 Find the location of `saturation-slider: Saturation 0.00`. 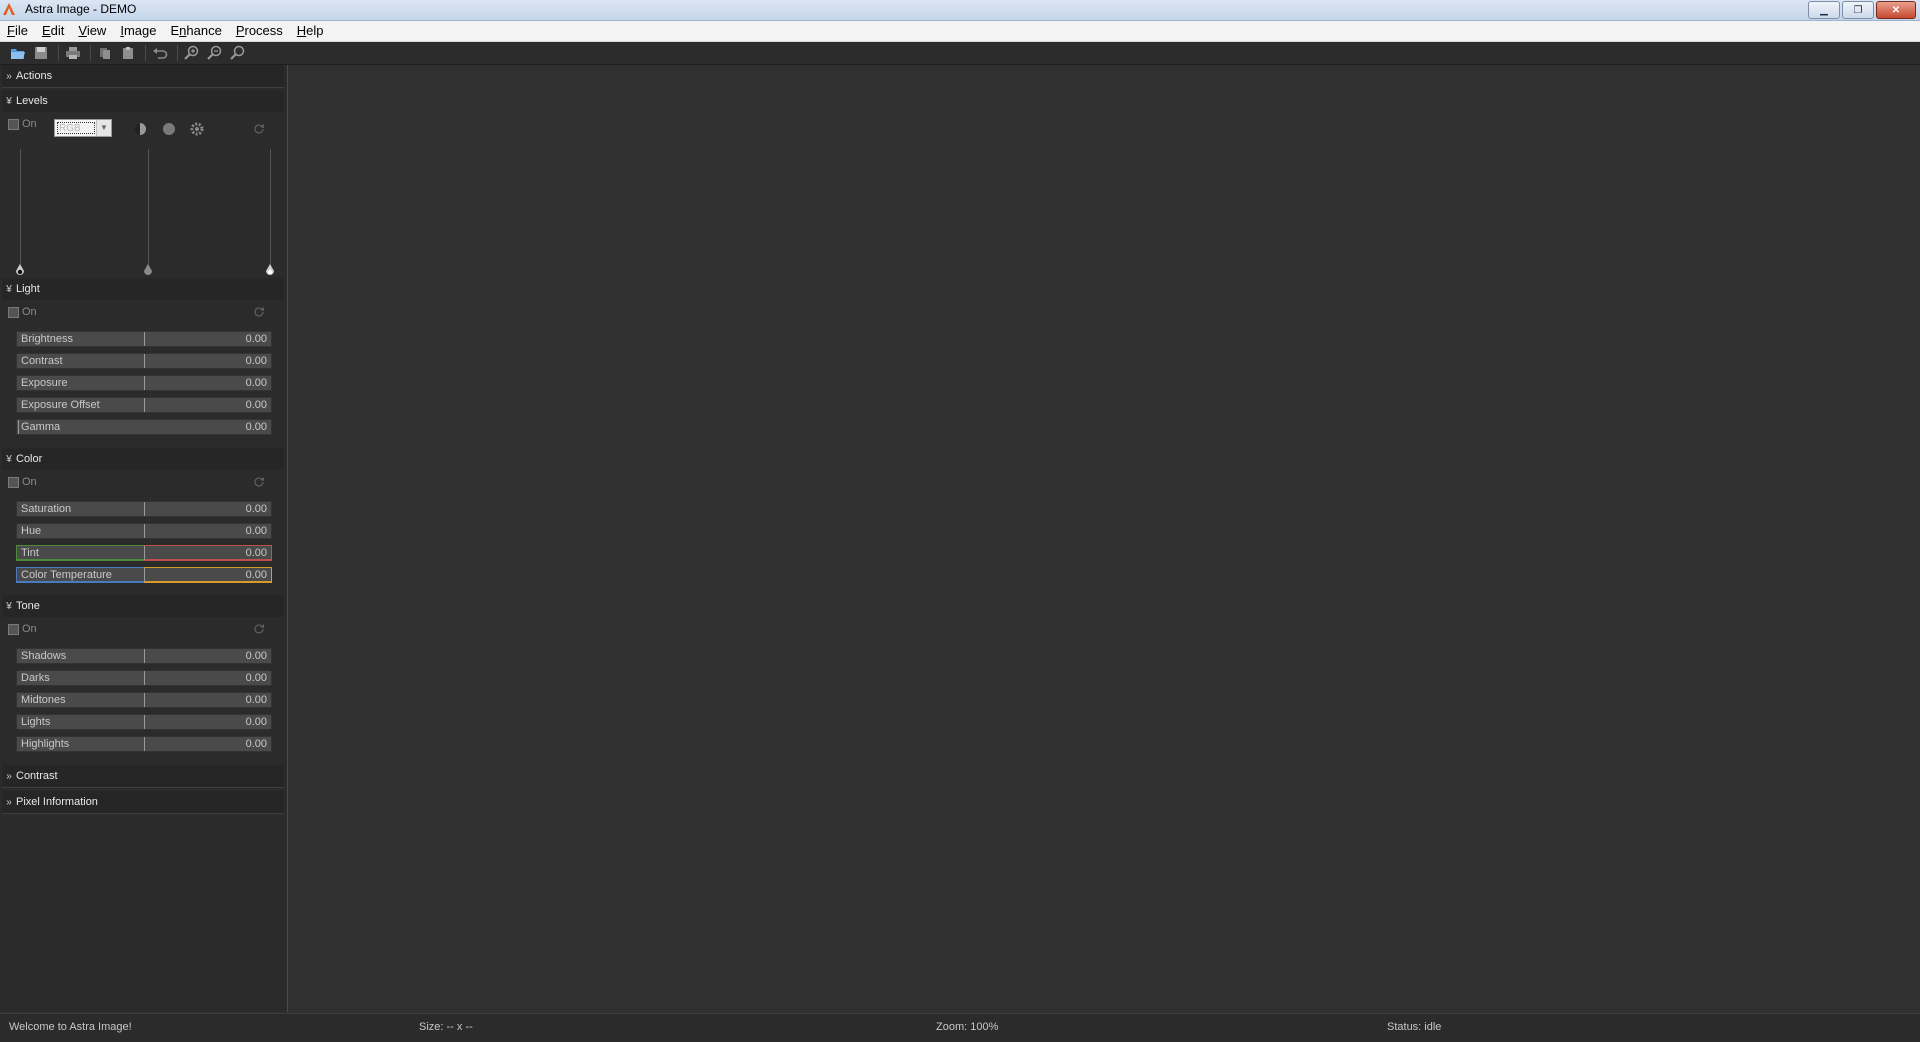

saturation-slider: Saturation 0.00 is located at coordinates (144, 509).